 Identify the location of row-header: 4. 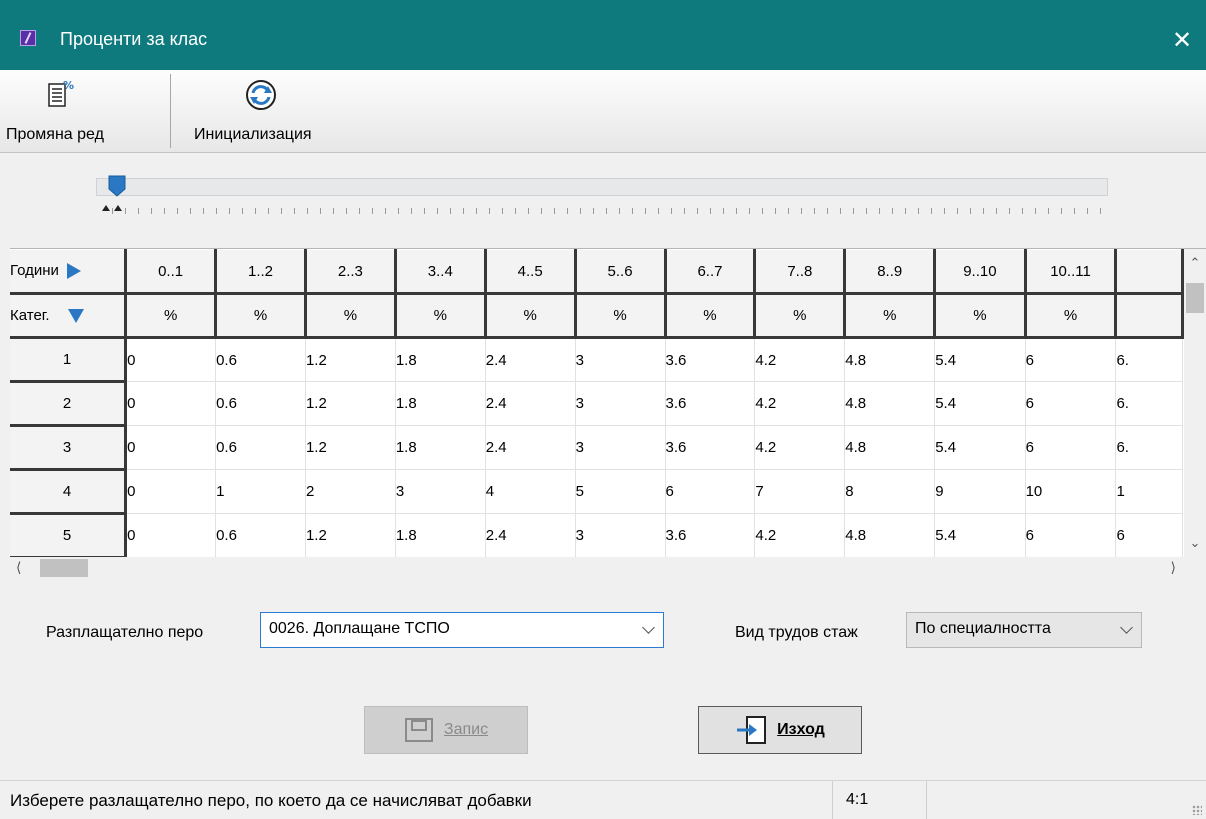
(69, 492).